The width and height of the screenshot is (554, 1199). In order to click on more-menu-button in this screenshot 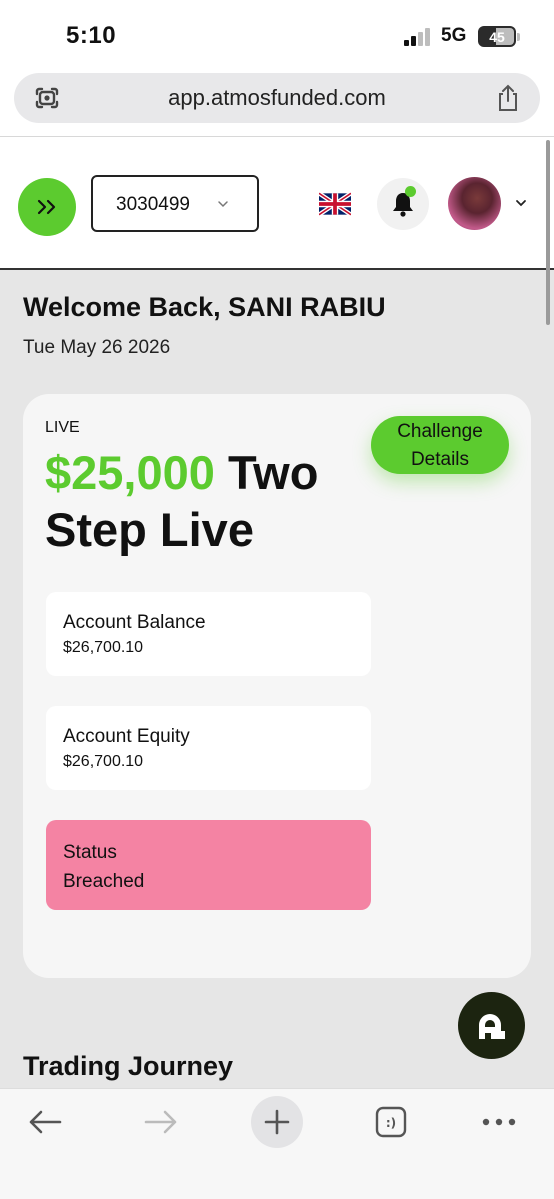, I will do `click(499, 1122)`.